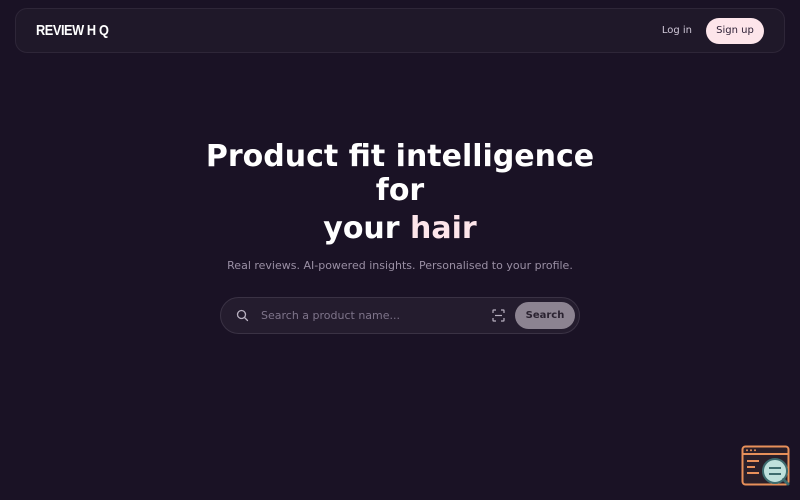 Image resolution: width=800 pixels, height=500 pixels. I want to click on scan-icon, so click(498, 316).